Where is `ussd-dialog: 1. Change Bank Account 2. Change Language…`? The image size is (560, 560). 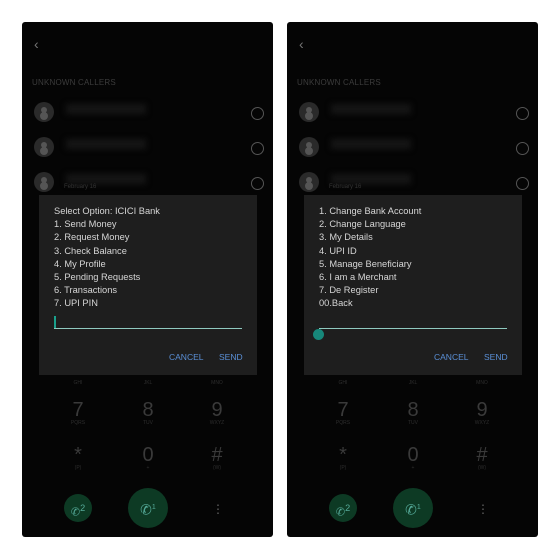 ussd-dialog: 1. Change Bank Account 2. Change Language… is located at coordinates (413, 285).